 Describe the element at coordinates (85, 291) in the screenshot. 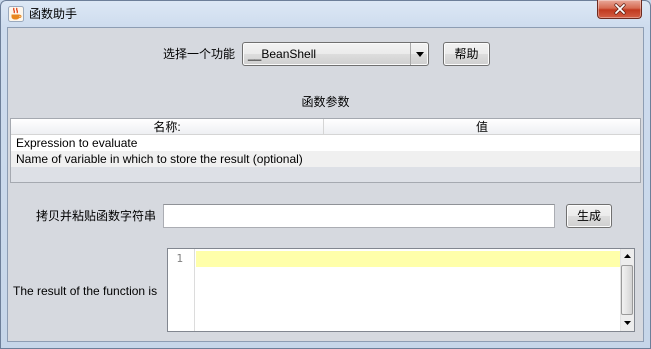

I see `result-label: The result of the function is` at that location.